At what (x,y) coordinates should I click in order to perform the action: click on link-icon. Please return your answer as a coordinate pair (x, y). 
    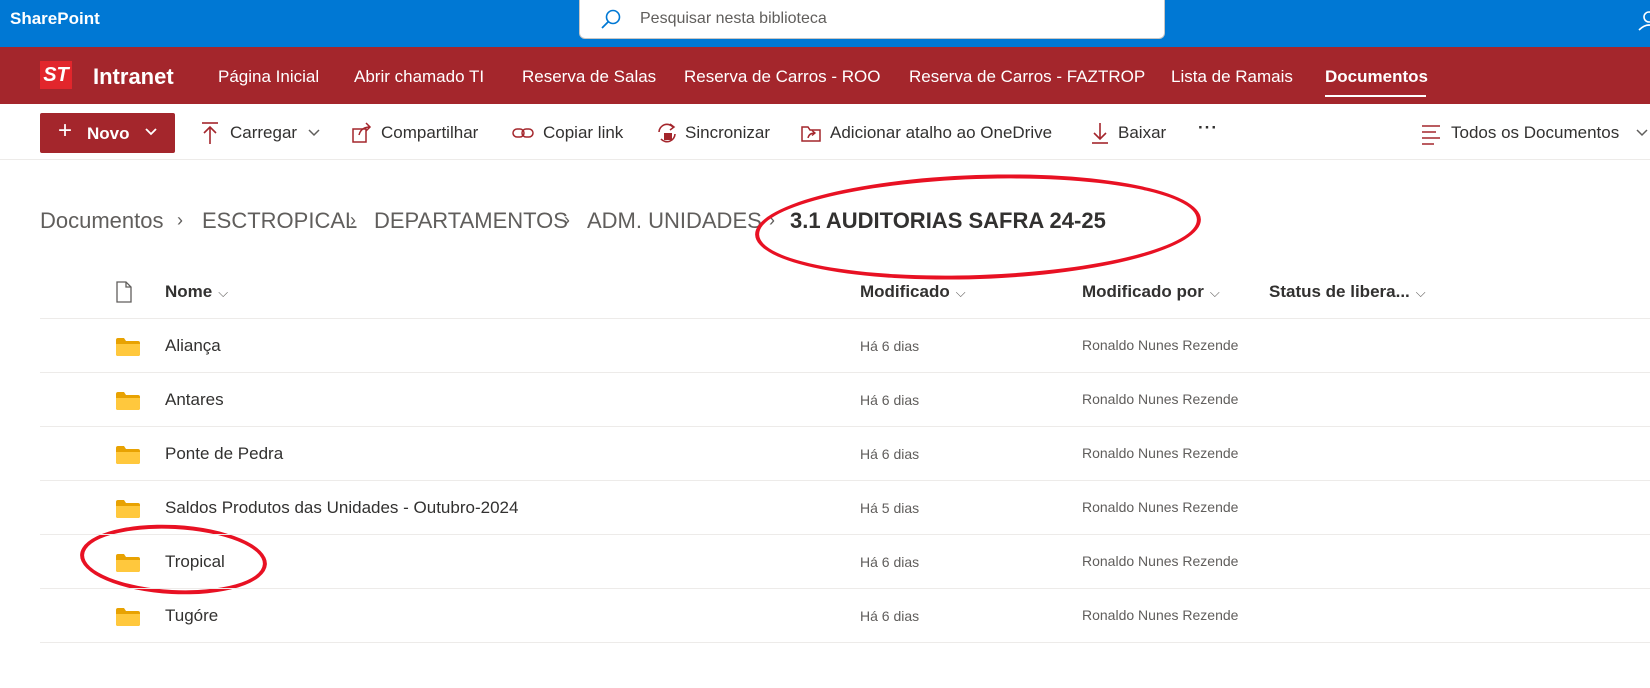
    Looking at the image, I should click on (523, 135).